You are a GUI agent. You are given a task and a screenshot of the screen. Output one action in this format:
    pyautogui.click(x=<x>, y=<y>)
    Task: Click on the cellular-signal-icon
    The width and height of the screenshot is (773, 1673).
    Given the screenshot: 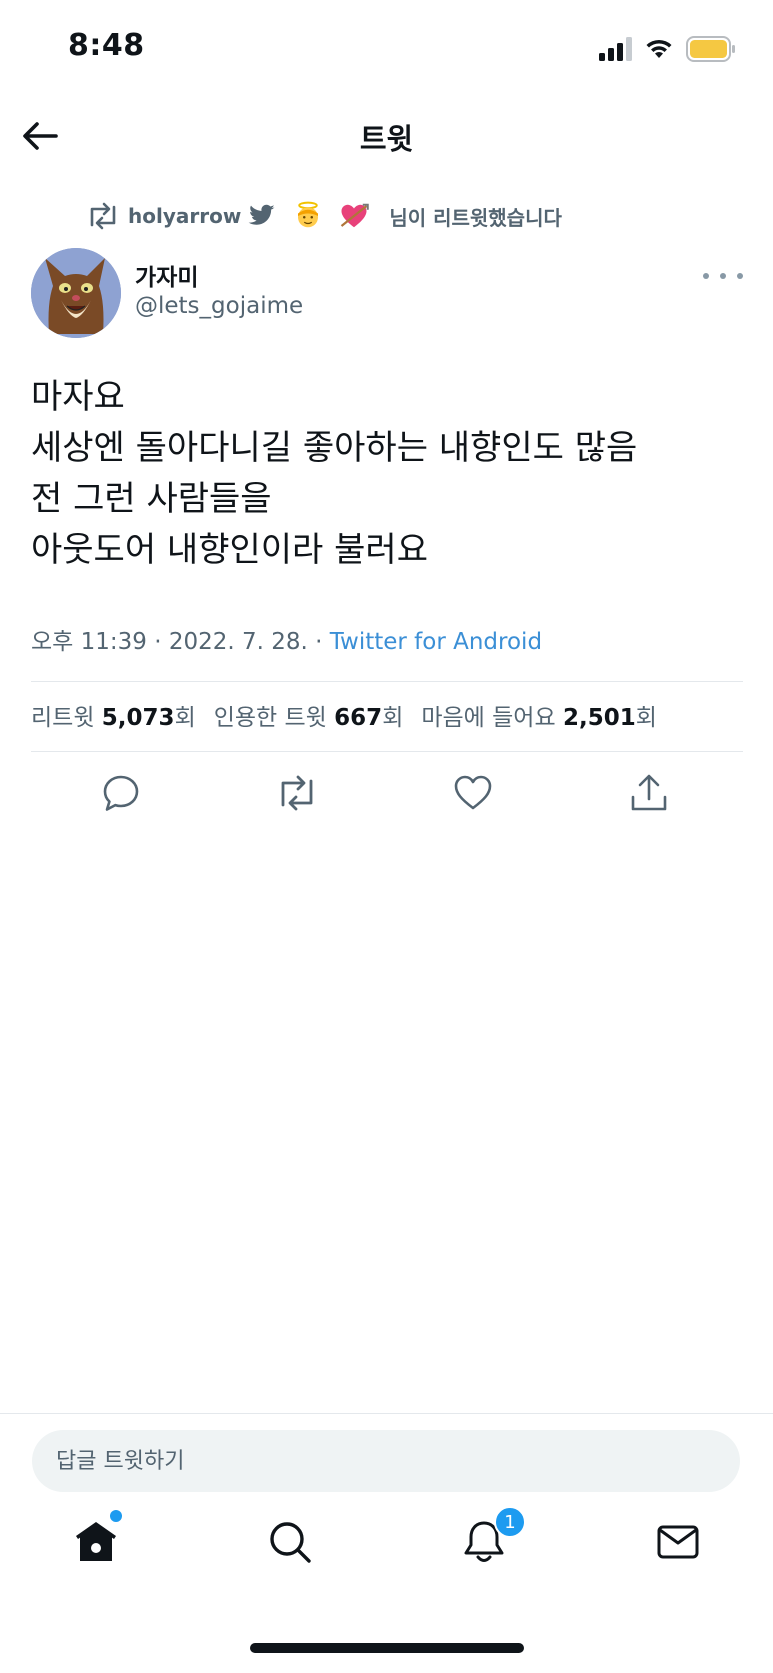 What is the action you would take?
    pyautogui.click(x=615, y=49)
    